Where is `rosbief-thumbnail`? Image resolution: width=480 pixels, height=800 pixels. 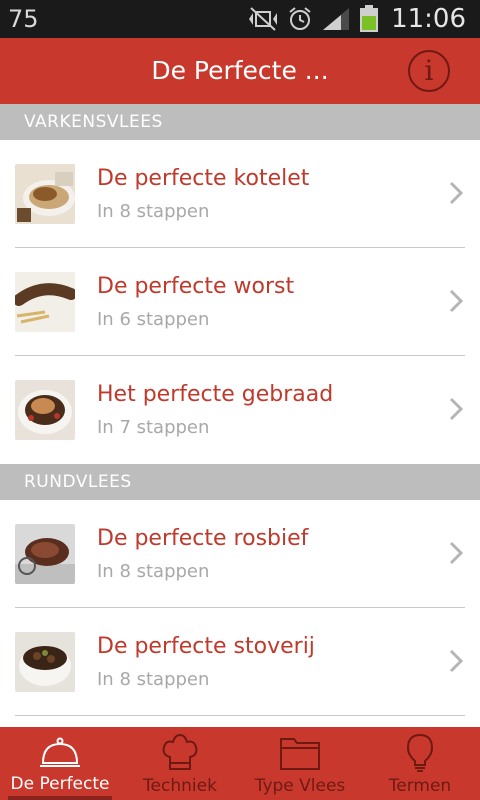 rosbief-thumbnail is located at coordinates (45, 554).